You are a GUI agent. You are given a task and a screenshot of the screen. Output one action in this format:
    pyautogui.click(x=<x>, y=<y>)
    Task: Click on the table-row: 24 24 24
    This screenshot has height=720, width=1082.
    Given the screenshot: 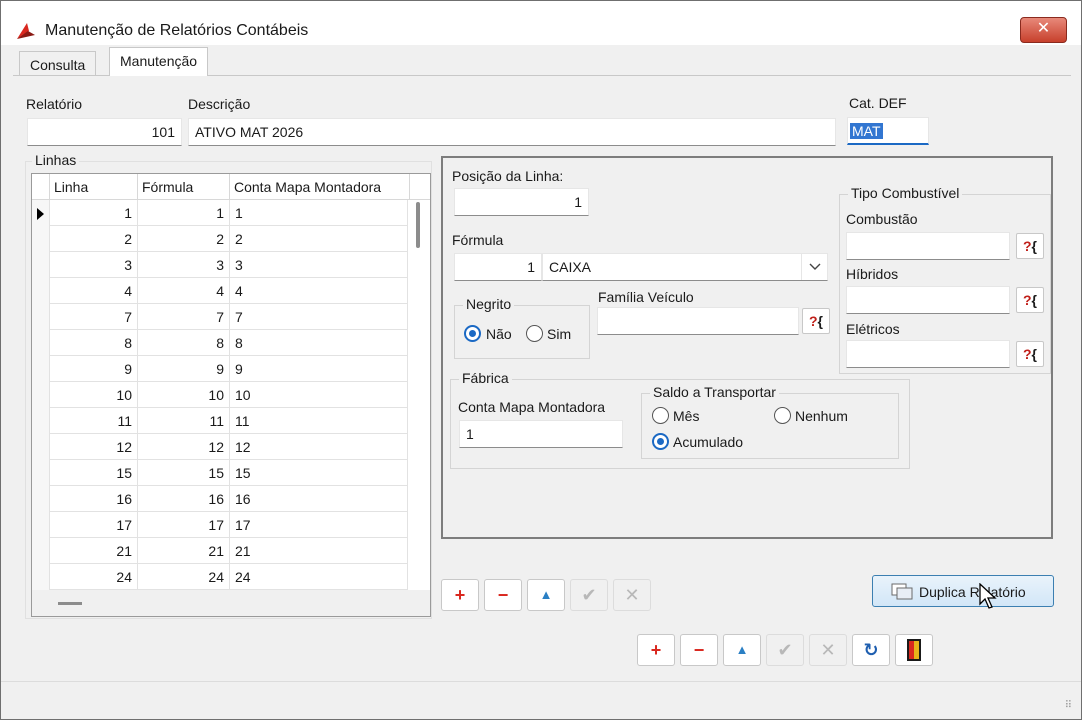 What is the action you would take?
    pyautogui.click(x=220, y=577)
    